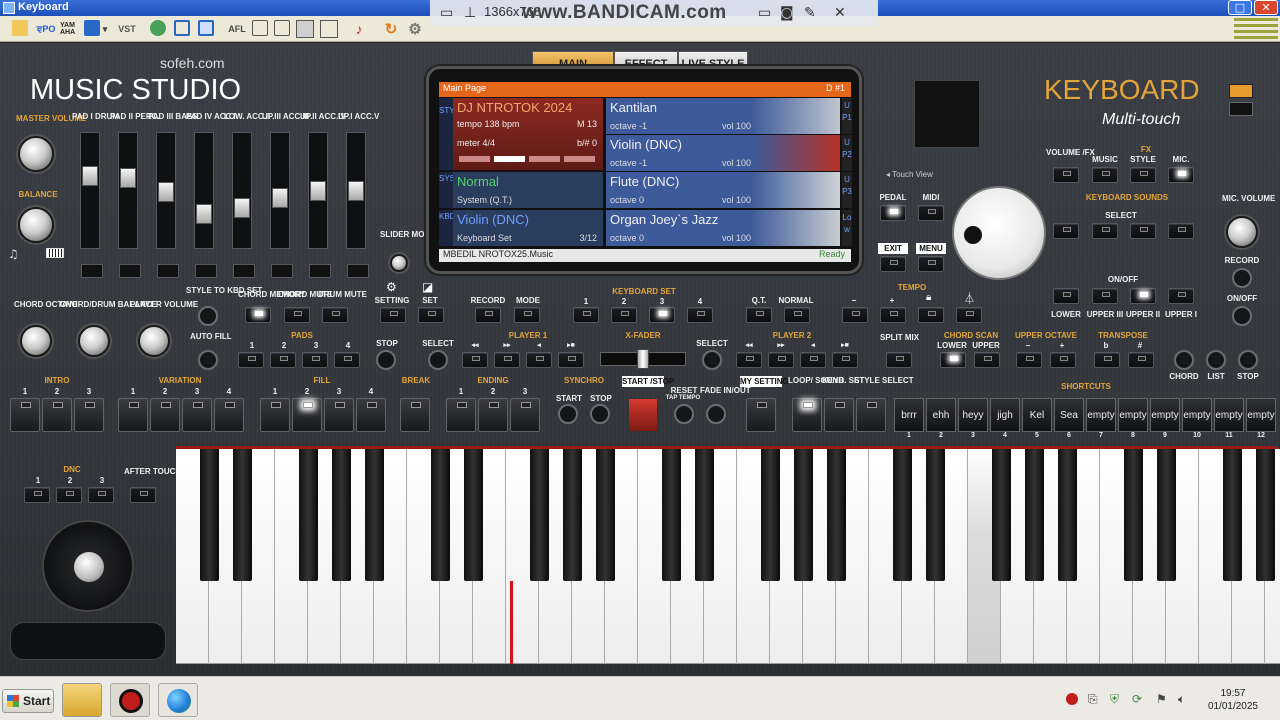 Image resolution: width=1280 pixels, height=720 pixels. What do you see at coordinates (893, 315) in the screenshot?
I see `tempo-plus-button` at bounding box center [893, 315].